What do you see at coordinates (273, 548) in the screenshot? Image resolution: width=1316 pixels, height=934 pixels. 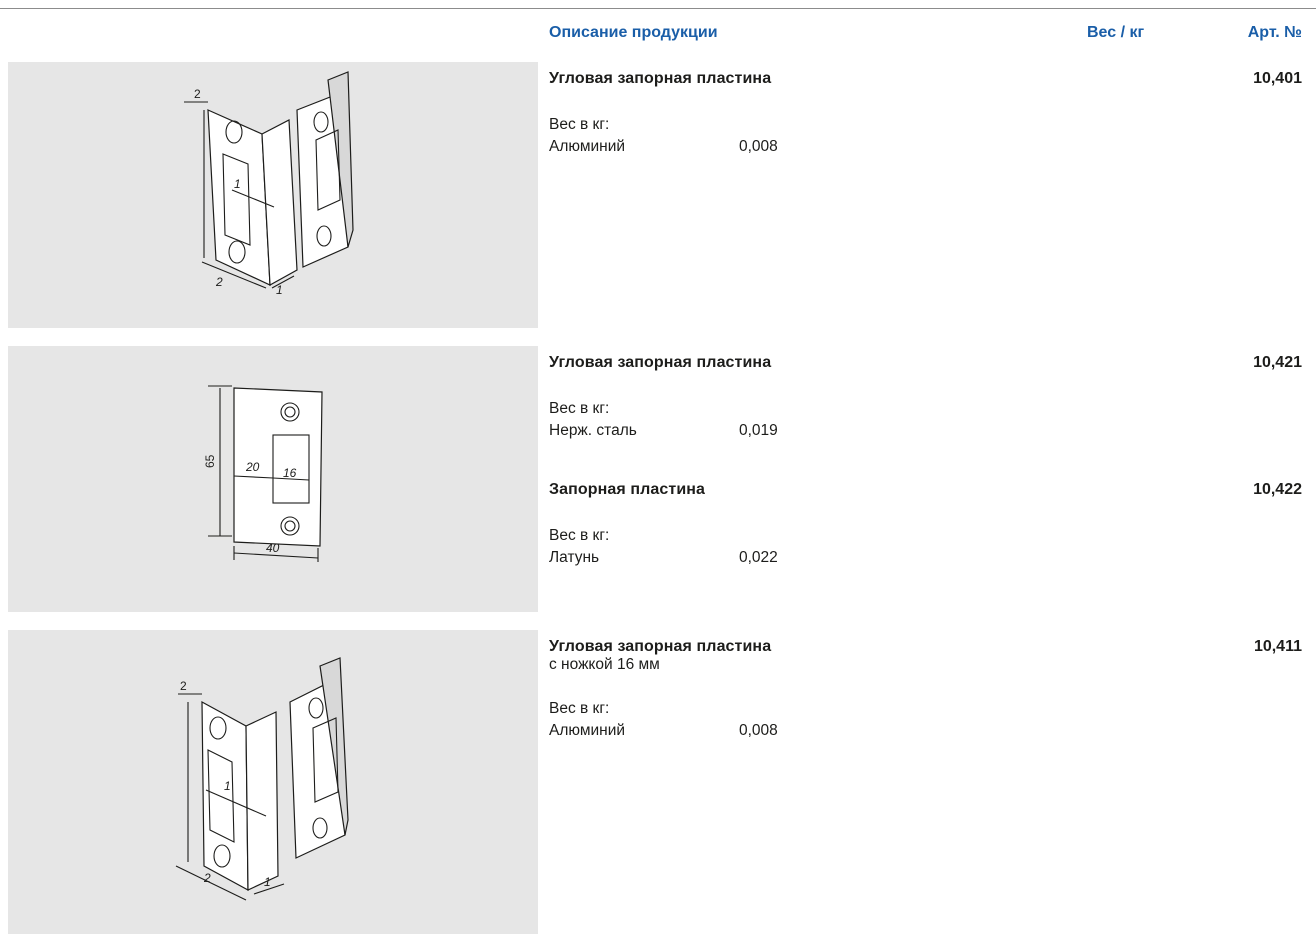 I see `dim-label: 40` at bounding box center [273, 548].